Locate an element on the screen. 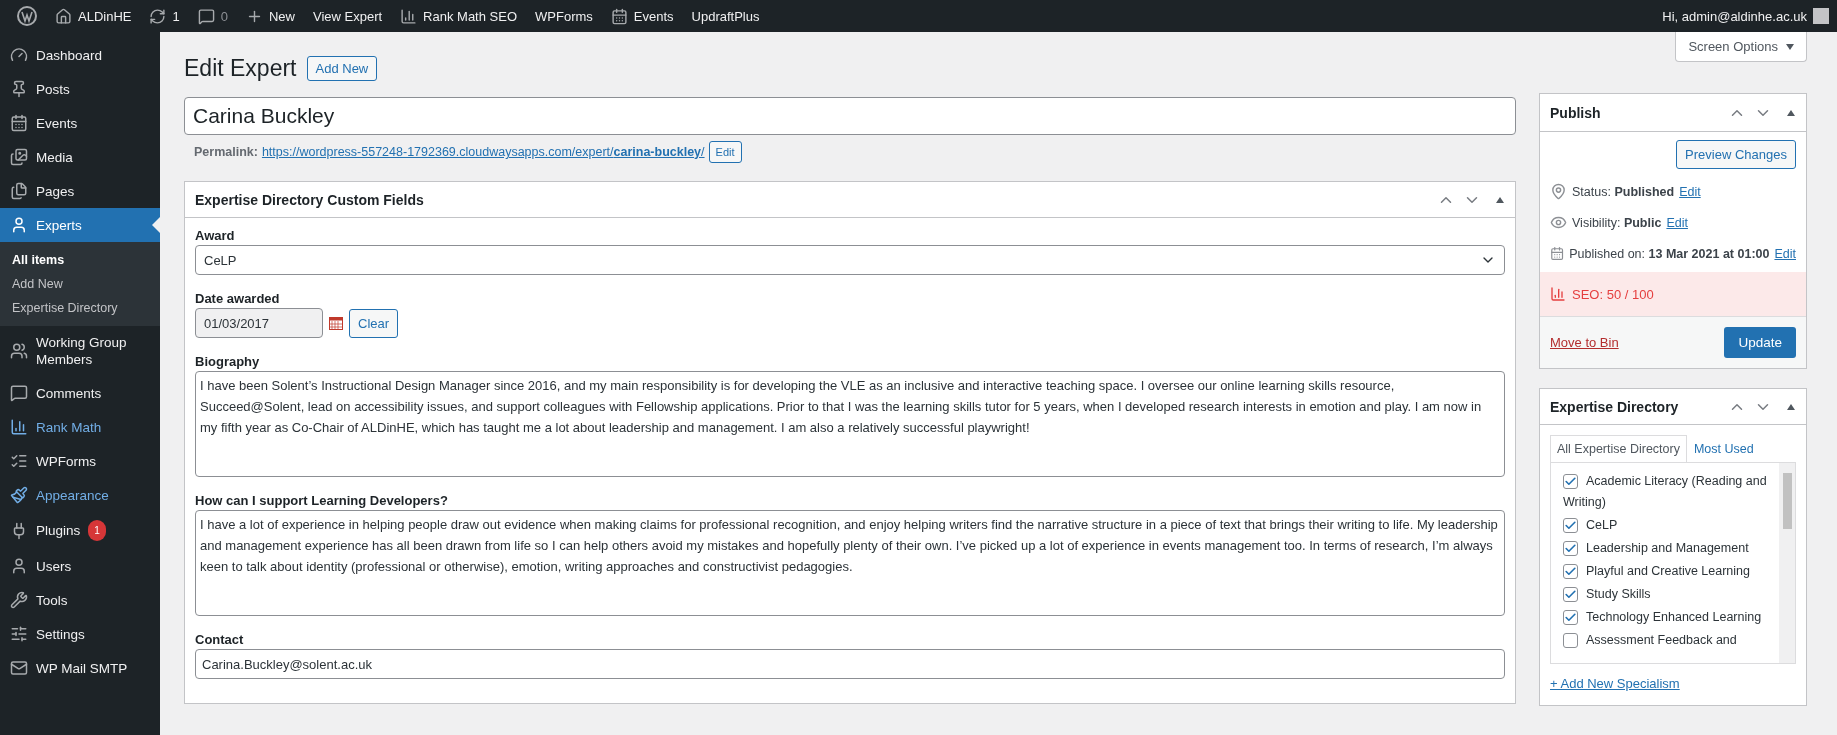  clear-button: Clear is located at coordinates (374, 323).